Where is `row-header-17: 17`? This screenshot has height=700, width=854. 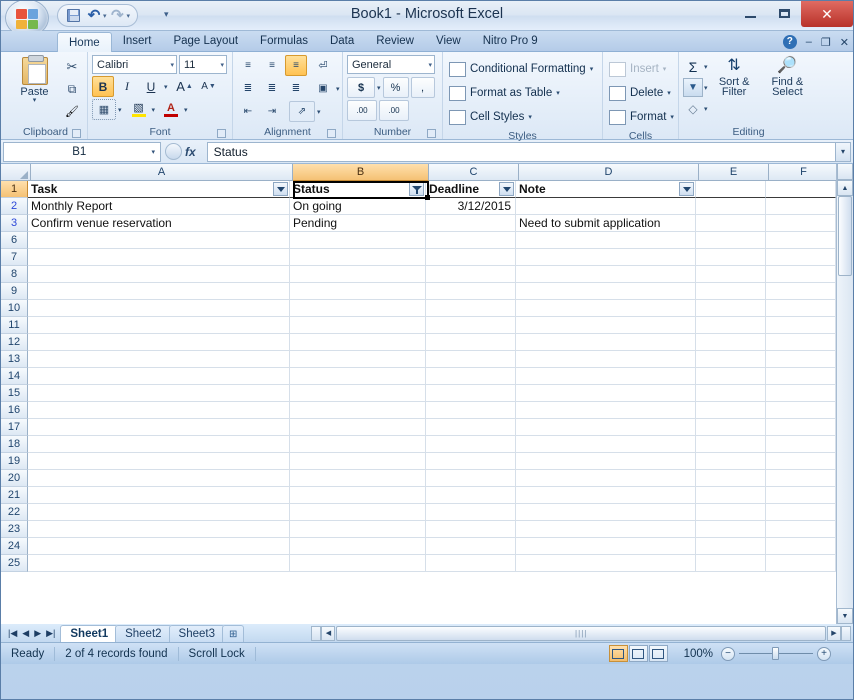 row-header-17: 17 is located at coordinates (14, 427).